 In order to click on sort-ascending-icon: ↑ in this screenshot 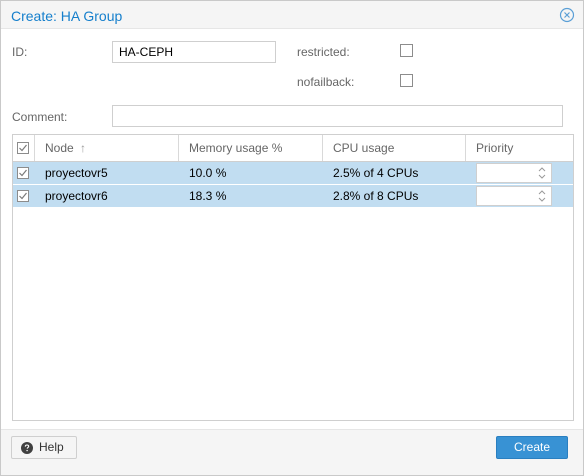, I will do `click(83, 148)`.